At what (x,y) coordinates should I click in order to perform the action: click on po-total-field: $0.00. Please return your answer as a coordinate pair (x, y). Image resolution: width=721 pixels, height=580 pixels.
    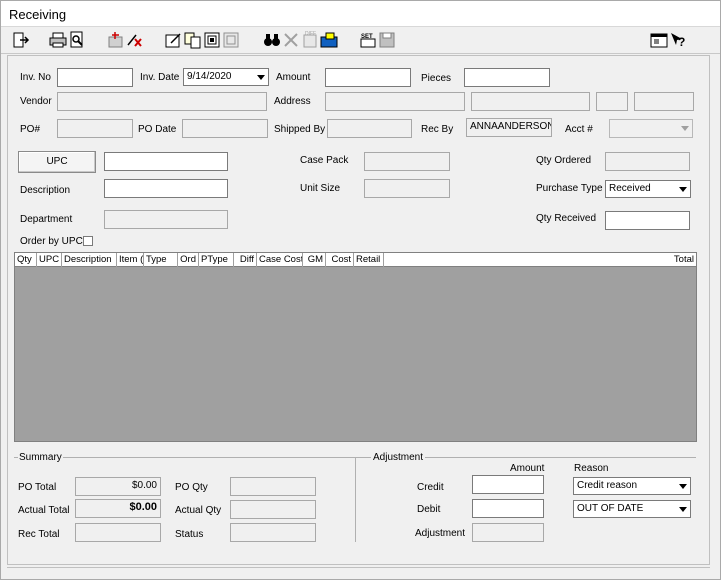
    Looking at the image, I should click on (118, 486).